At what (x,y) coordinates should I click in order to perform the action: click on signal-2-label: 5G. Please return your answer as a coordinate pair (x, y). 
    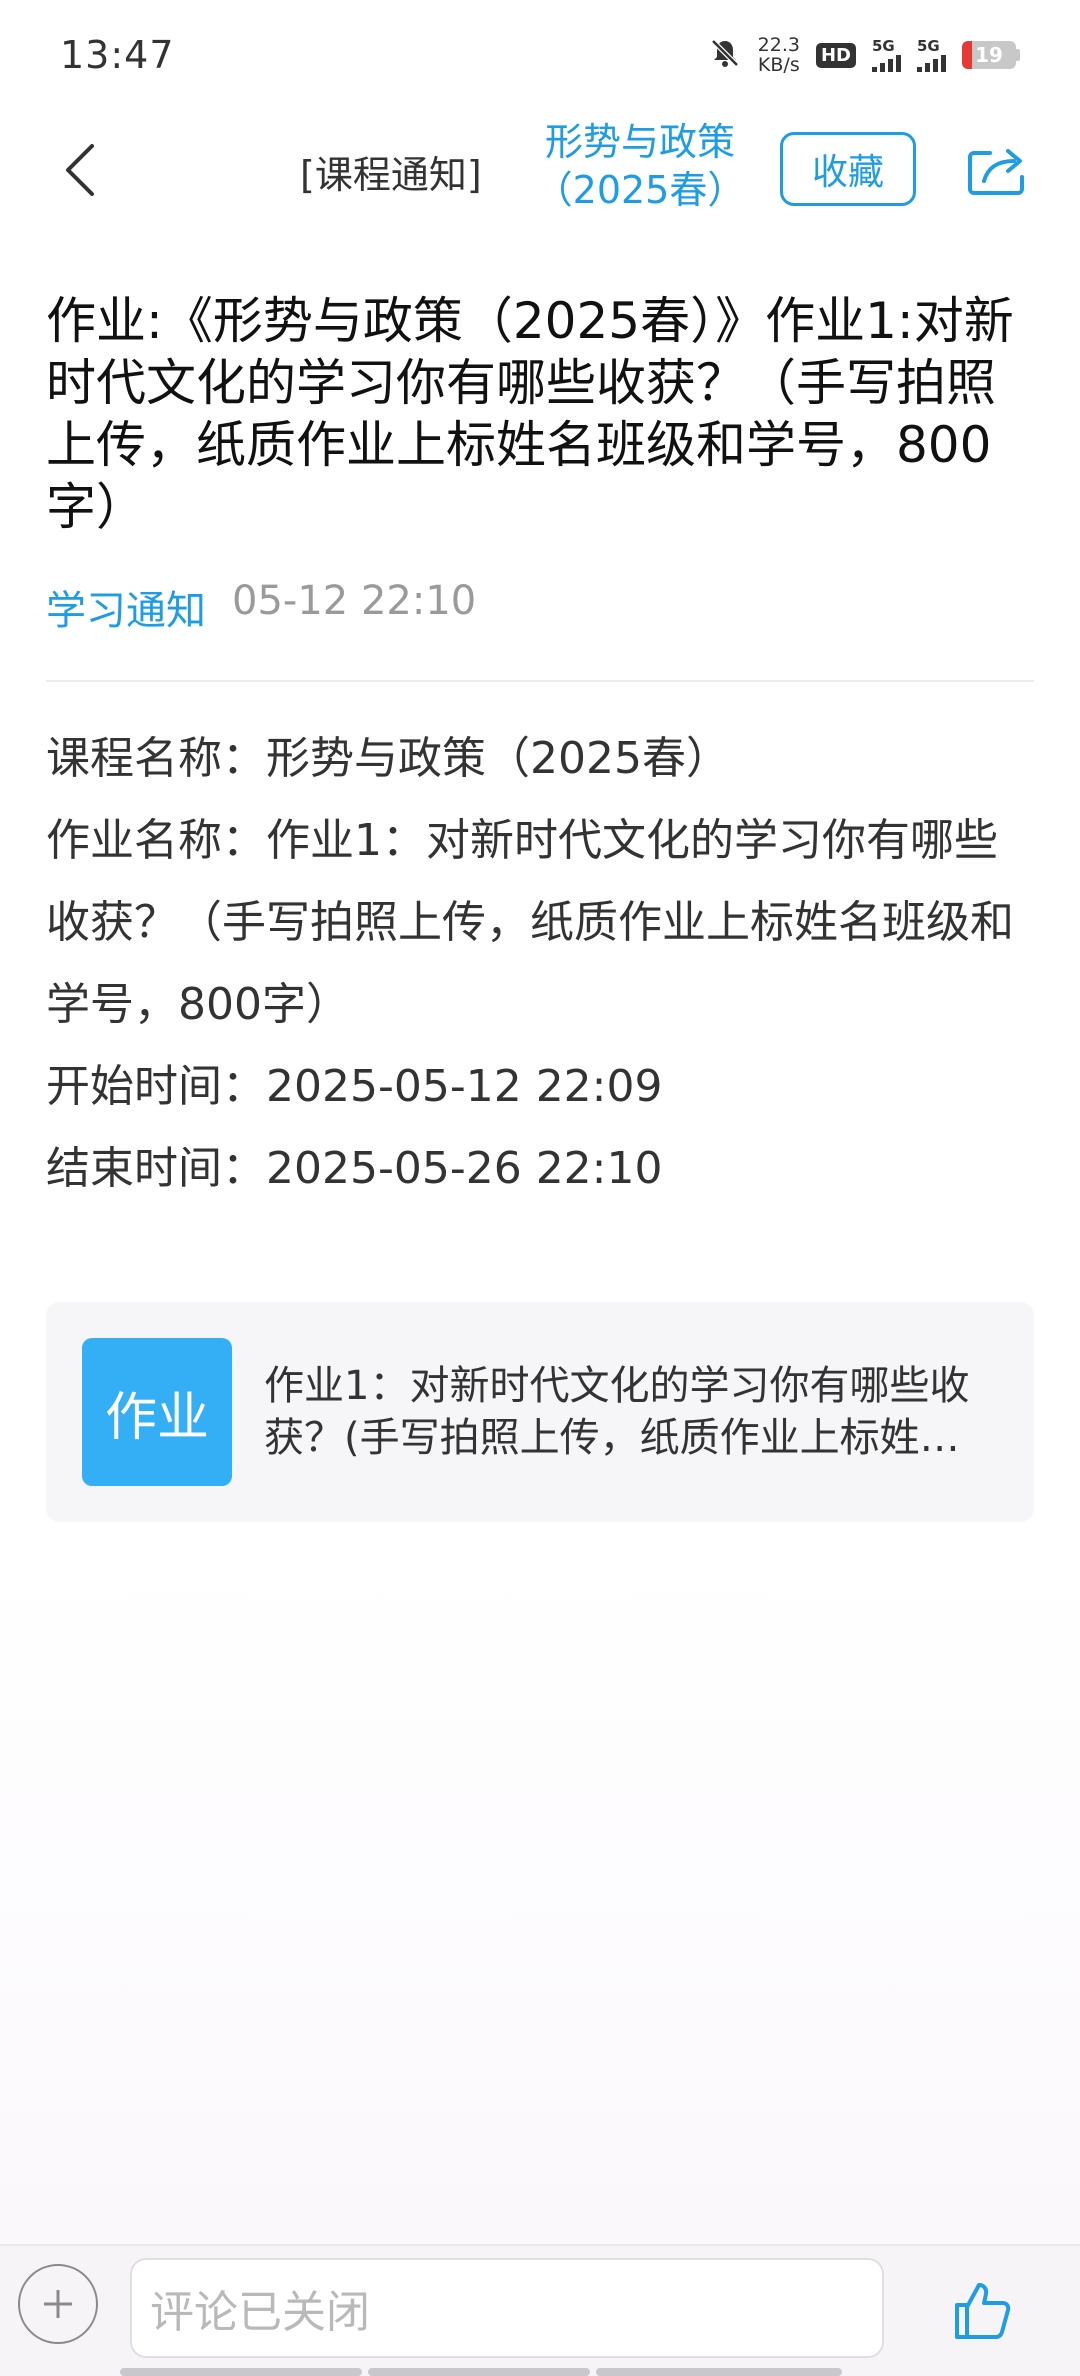
    Looking at the image, I should click on (928, 45).